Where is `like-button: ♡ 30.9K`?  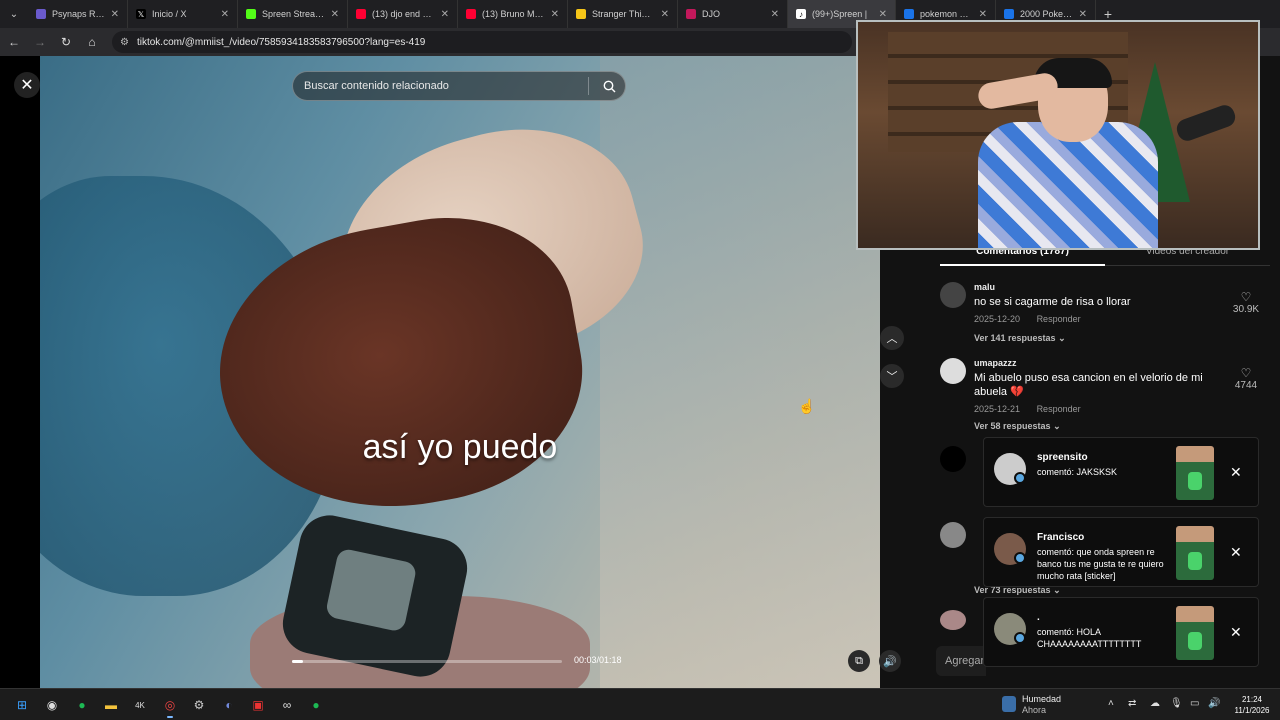
like-button: ♡ 30.9K is located at coordinates (1246, 302).